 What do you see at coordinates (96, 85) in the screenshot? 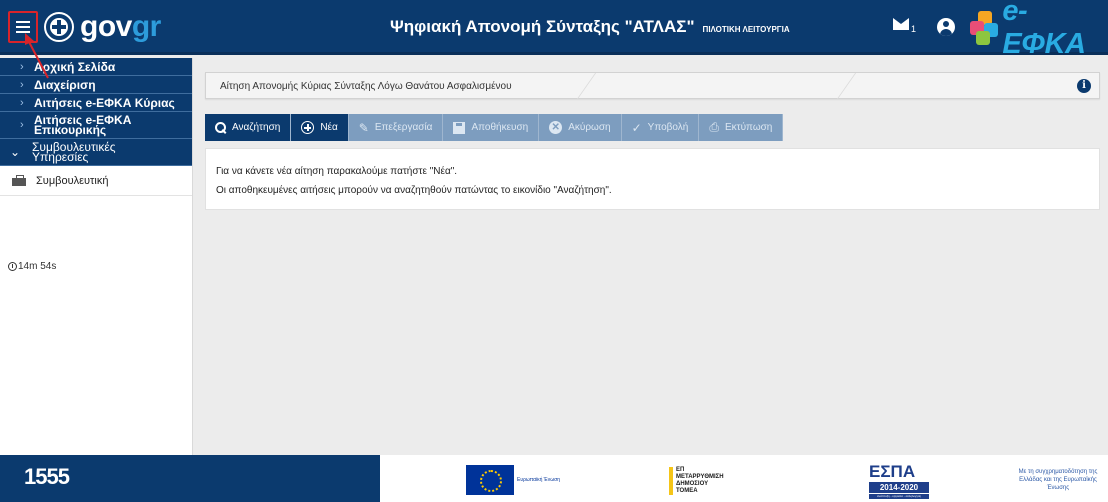
I see `sidebar-item-management: › Διαχείριση` at bounding box center [96, 85].